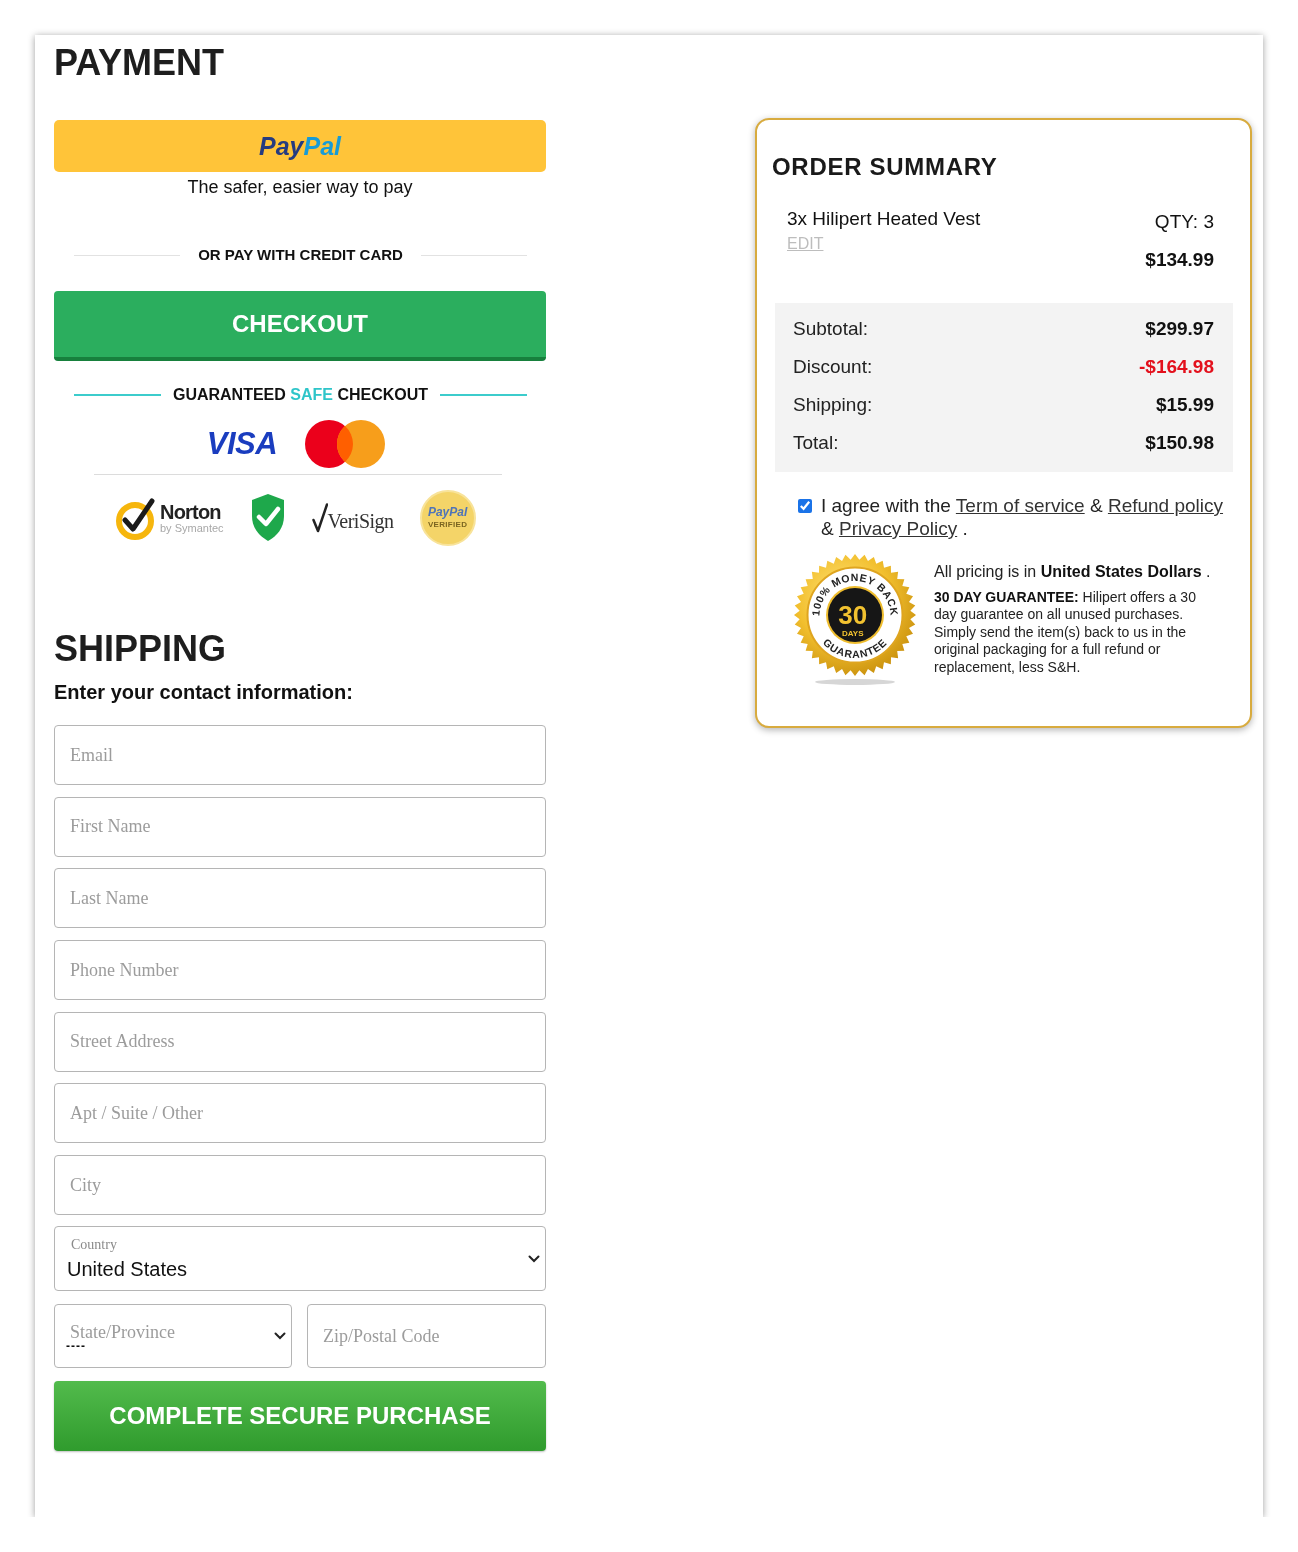 This screenshot has width=1298, height=1552. What do you see at coordinates (300, 146) in the screenshot?
I see `paypal-button: PayPal` at bounding box center [300, 146].